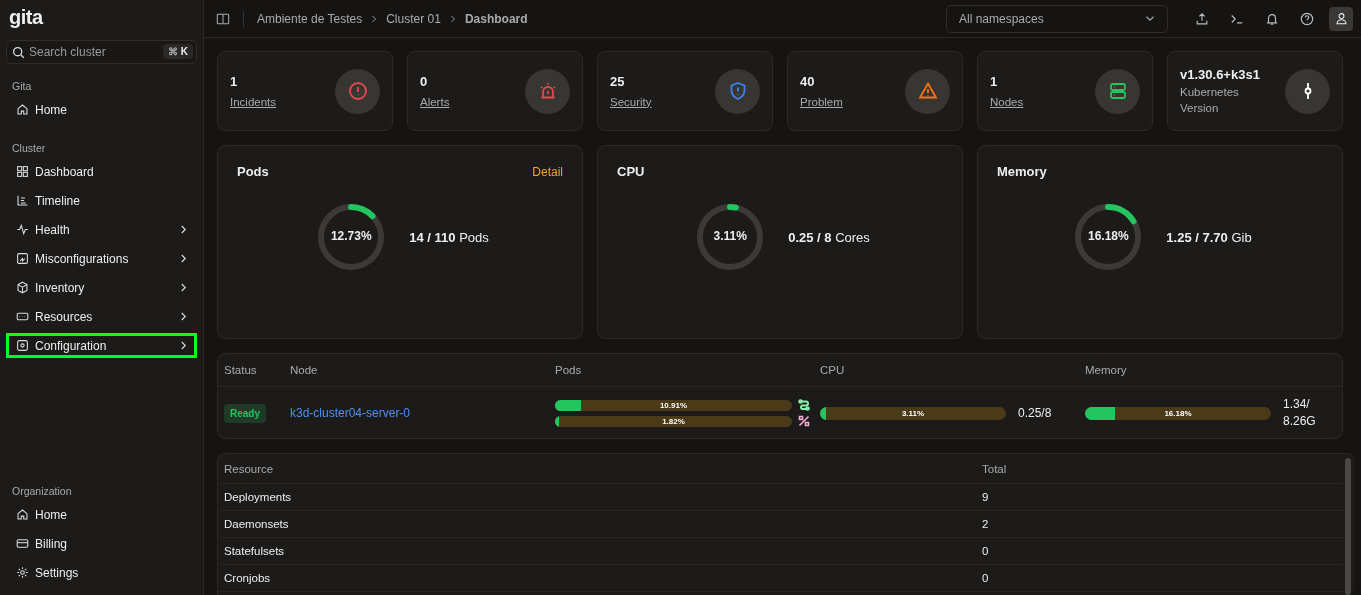 This screenshot has height=595, width=1361. What do you see at coordinates (829, 237) in the screenshot?
I see `gauge-reading: 0.25 / 8 Cores` at bounding box center [829, 237].